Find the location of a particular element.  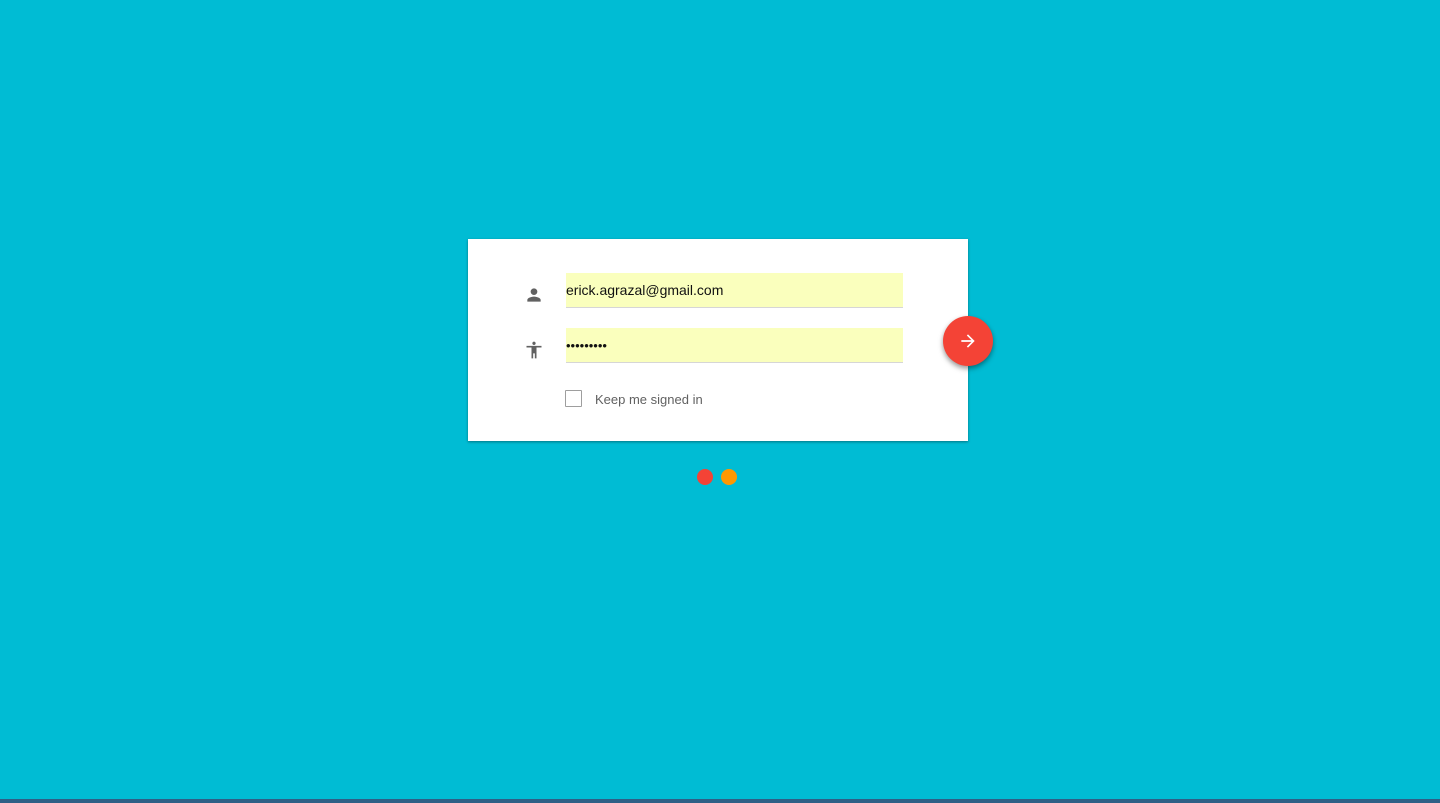

accessibility-icon is located at coordinates (534, 350).